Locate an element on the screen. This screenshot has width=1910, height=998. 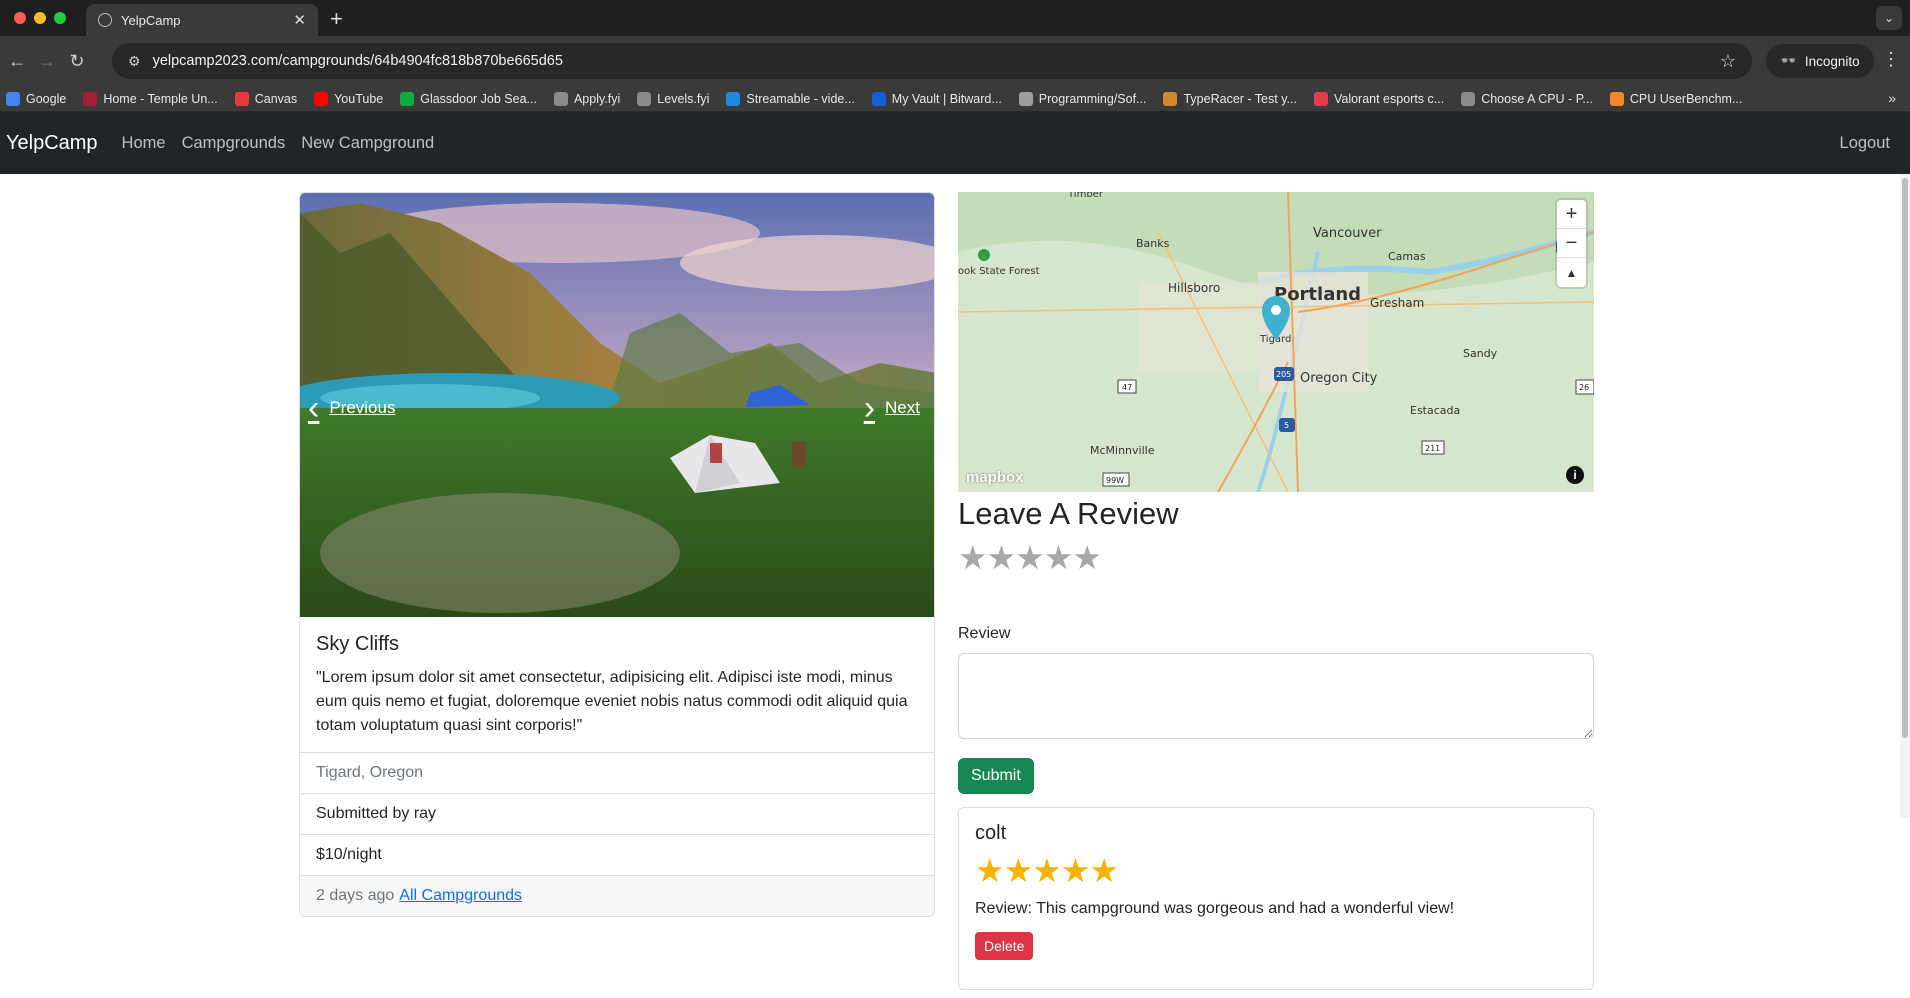
nav-home-link: Home is located at coordinates (144, 143).